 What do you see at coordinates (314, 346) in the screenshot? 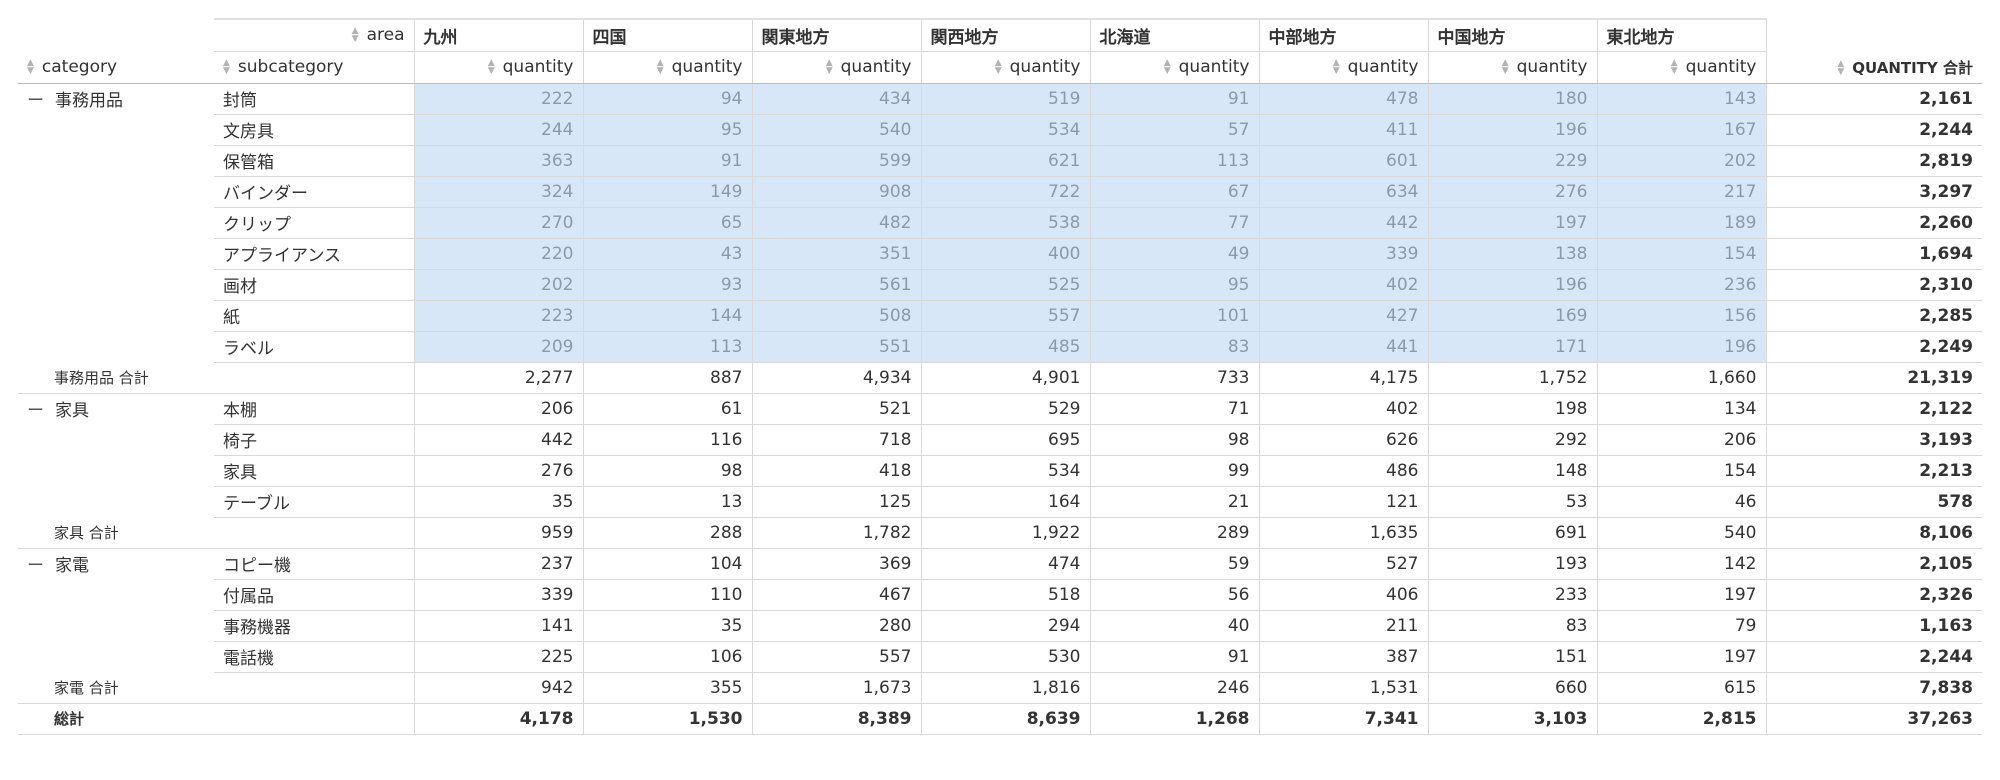
I see `subcategory-cell: ラベル` at bounding box center [314, 346].